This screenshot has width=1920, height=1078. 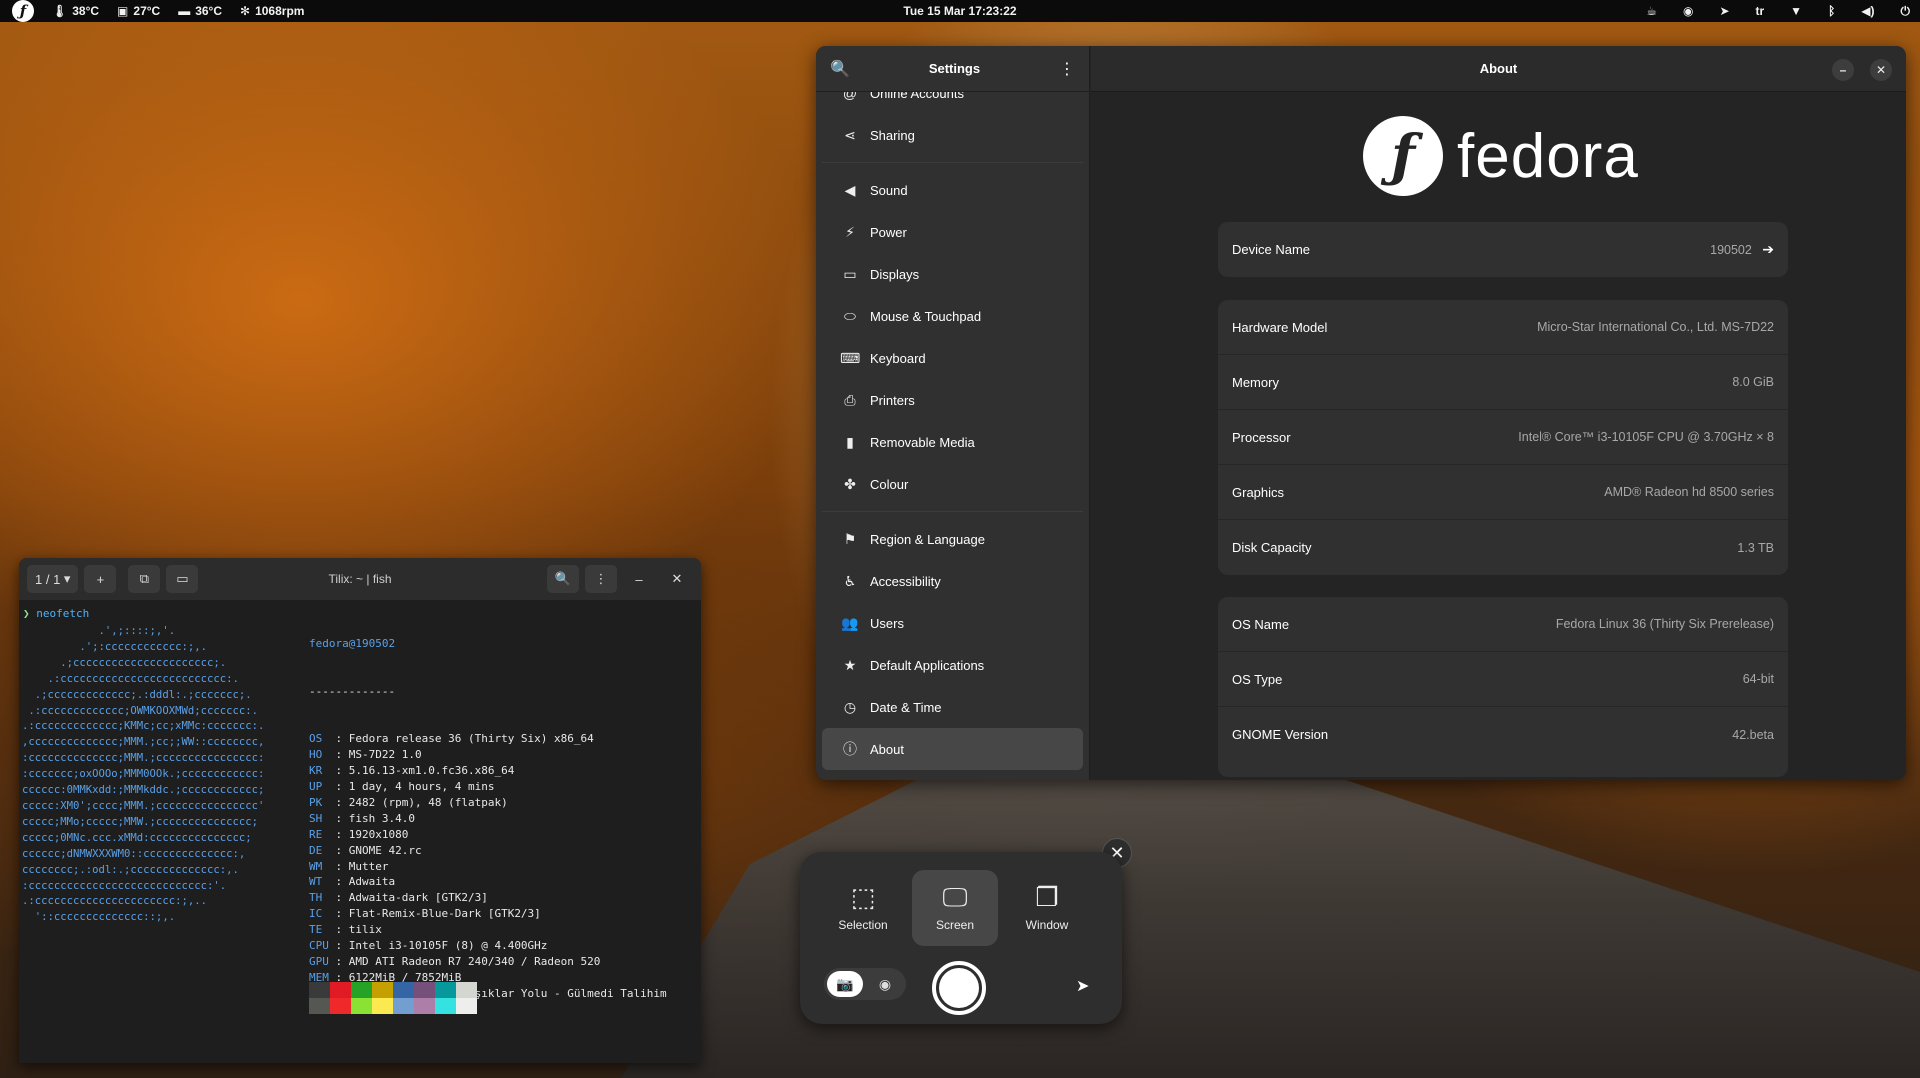 I want to click on coffee-icon: ☕, so click(x=1651, y=11).